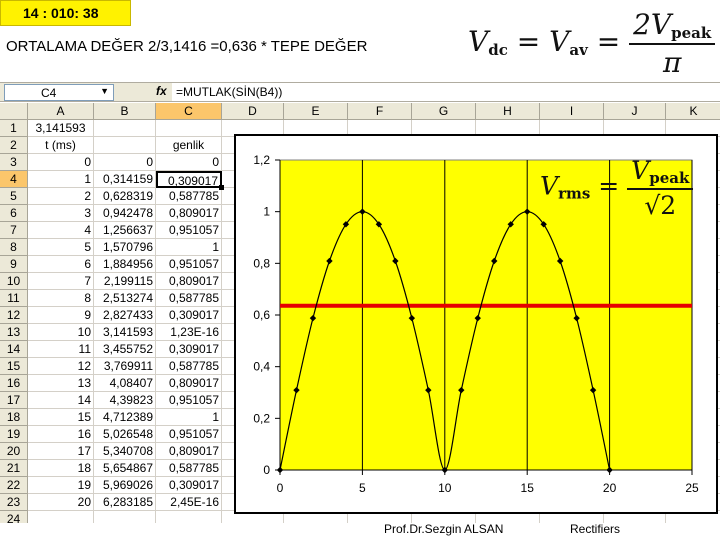 This screenshot has width=720, height=540. I want to click on selected-cell: 0,309017, so click(189, 179).